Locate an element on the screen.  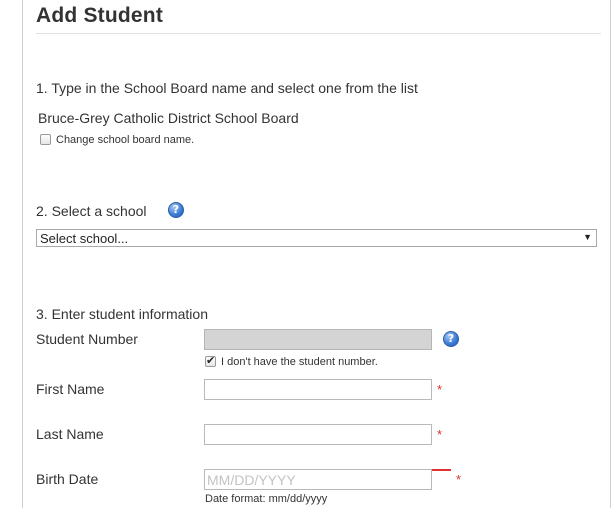
step2-heading: 2. Select a school is located at coordinates (91, 211).